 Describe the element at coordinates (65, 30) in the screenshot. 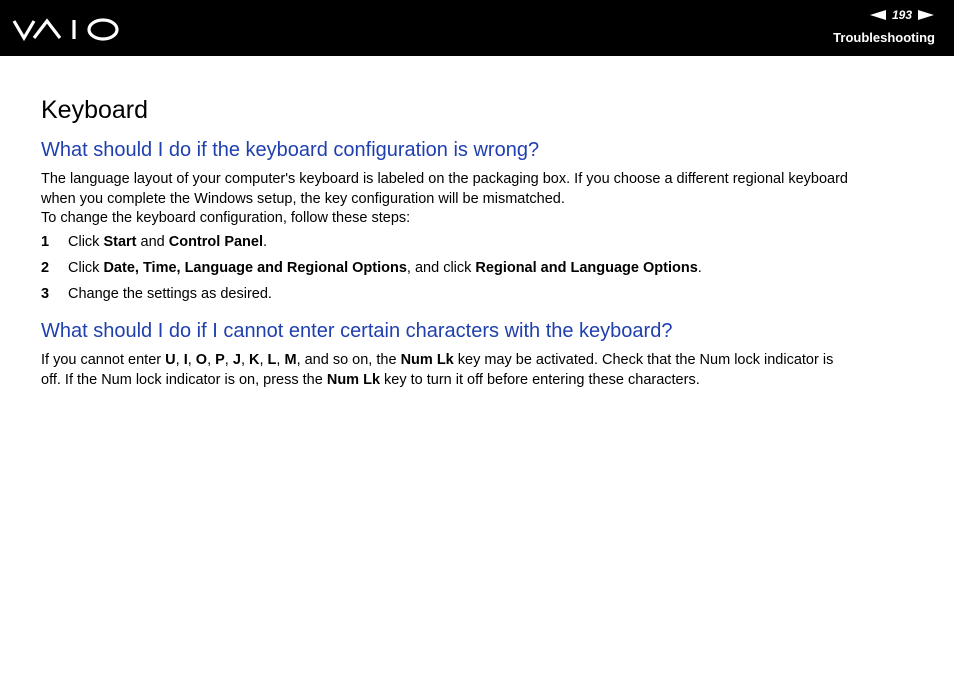

I see `vaio-logo` at that location.